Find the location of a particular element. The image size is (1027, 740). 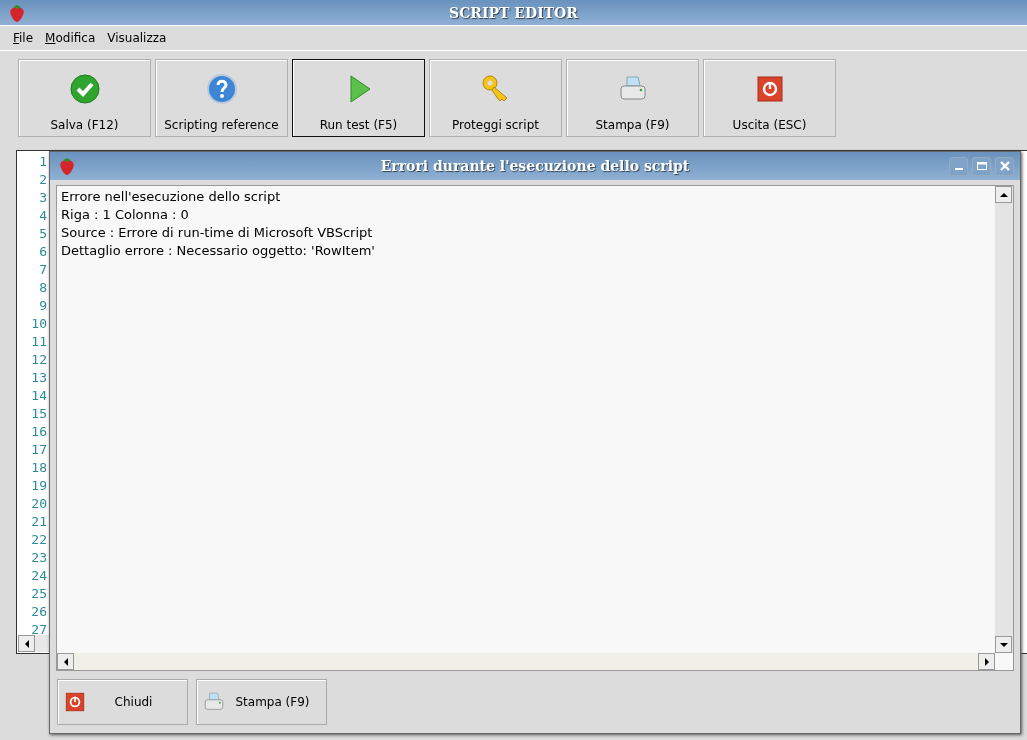

scroll-up-button is located at coordinates (1003, 194).